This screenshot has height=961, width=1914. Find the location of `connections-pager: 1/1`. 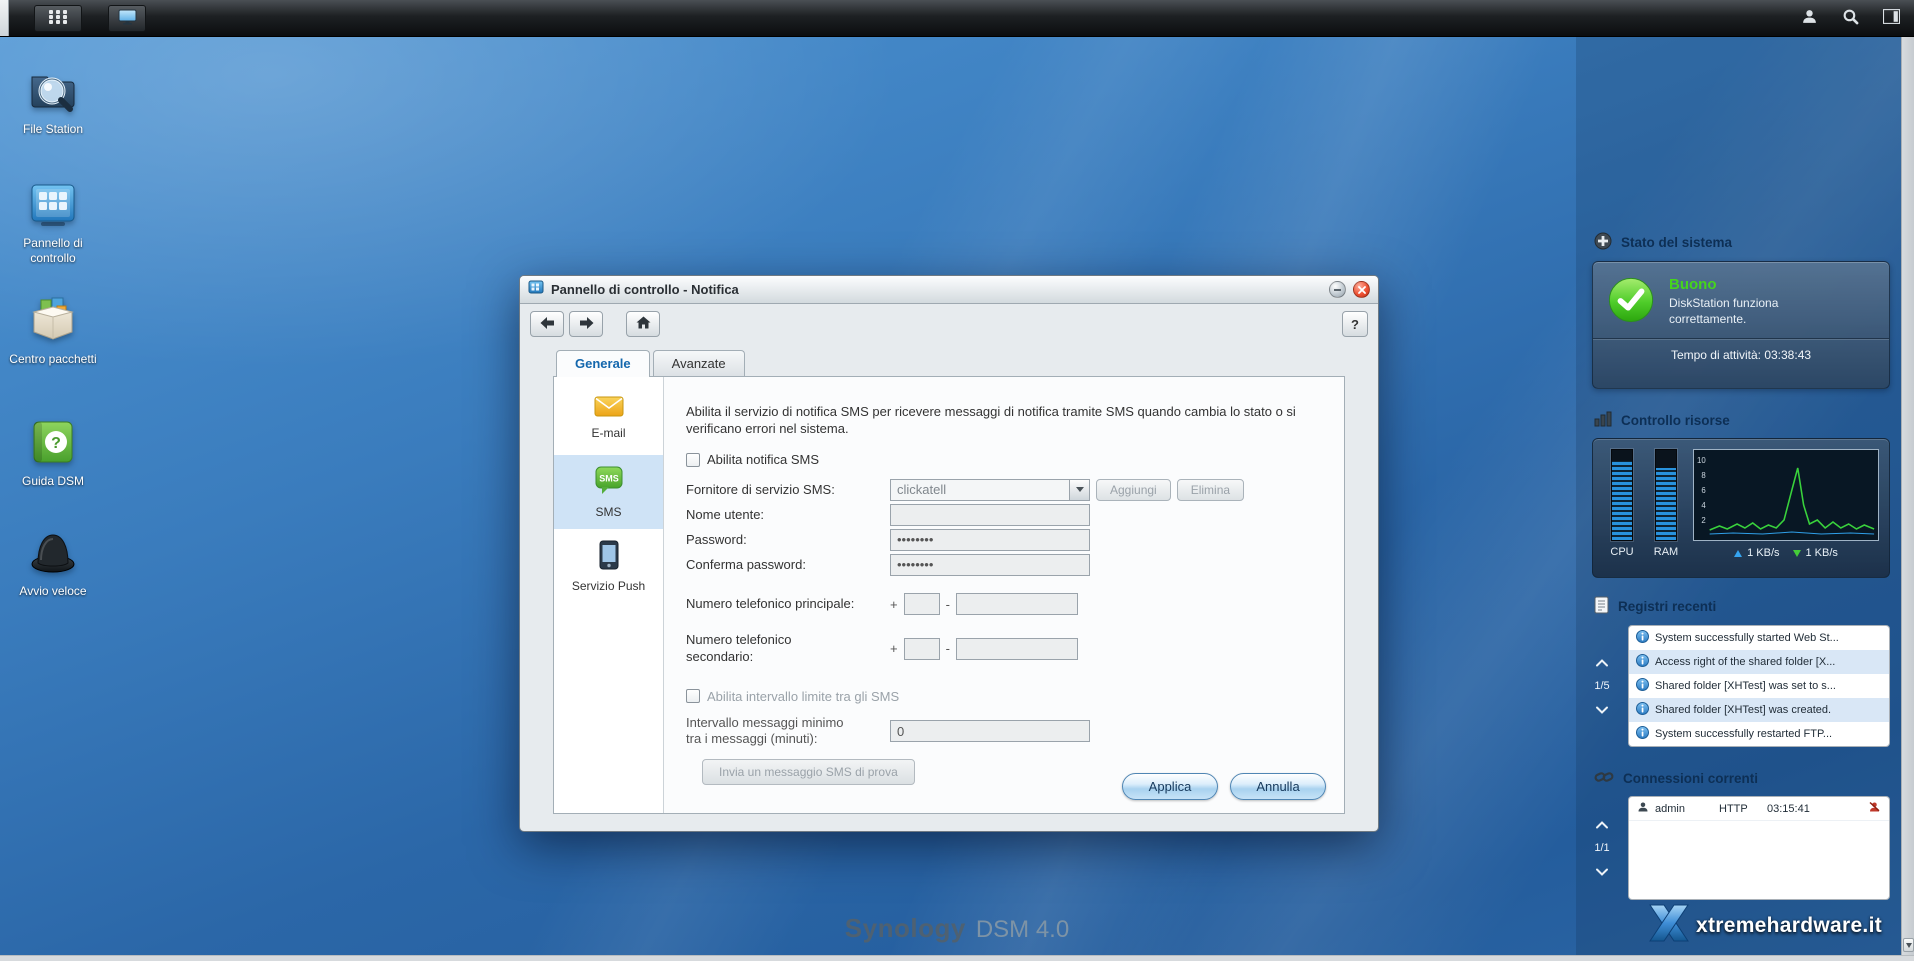

connections-pager: 1/1 is located at coordinates (1602, 848).